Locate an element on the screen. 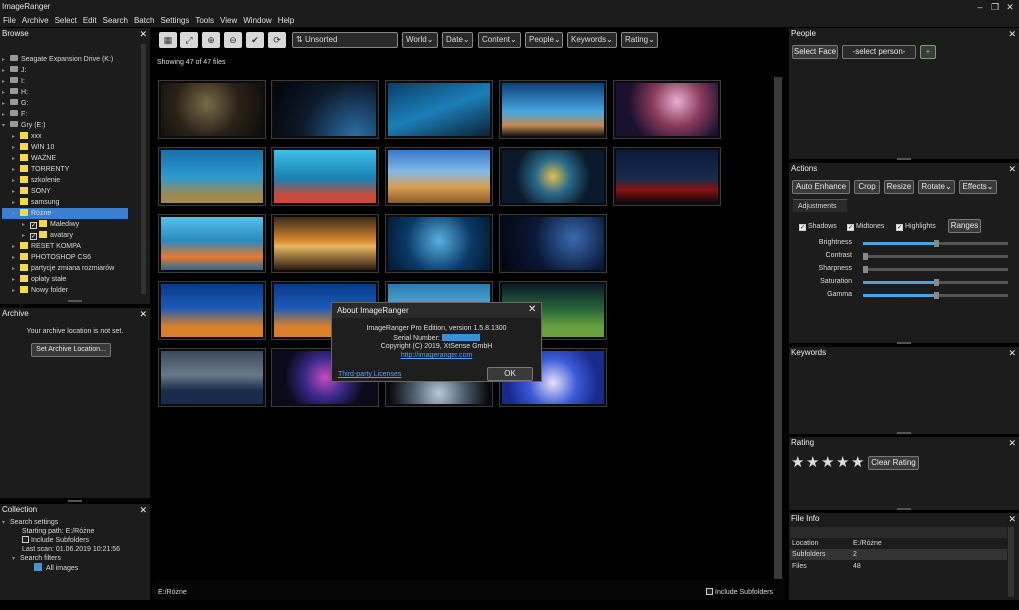  filter-rating: Rating⌄ is located at coordinates (639, 40).